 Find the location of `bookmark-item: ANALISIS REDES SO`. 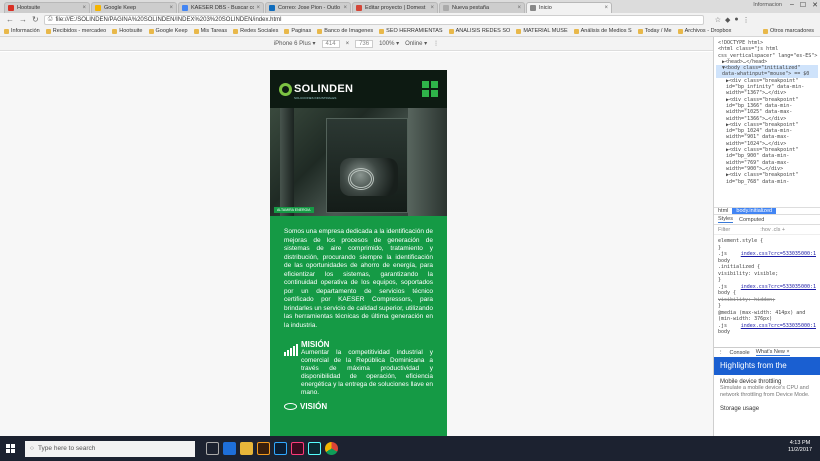

bookmark-item: ANALISIS REDES SO is located at coordinates (479, 31).